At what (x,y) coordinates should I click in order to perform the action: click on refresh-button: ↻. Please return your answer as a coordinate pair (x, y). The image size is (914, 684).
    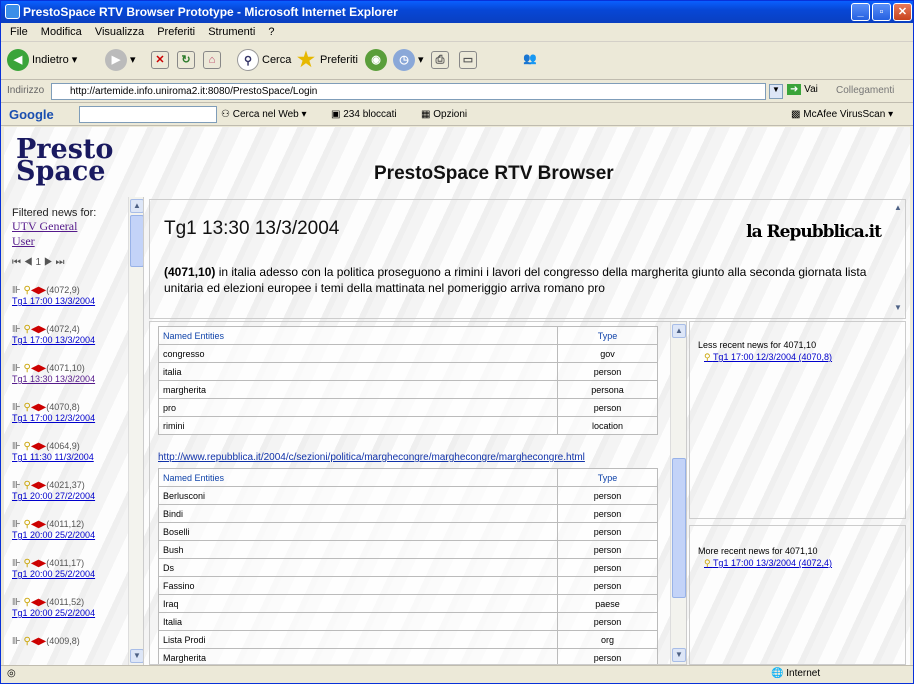
    Looking at the image, I should click on (186, 60).